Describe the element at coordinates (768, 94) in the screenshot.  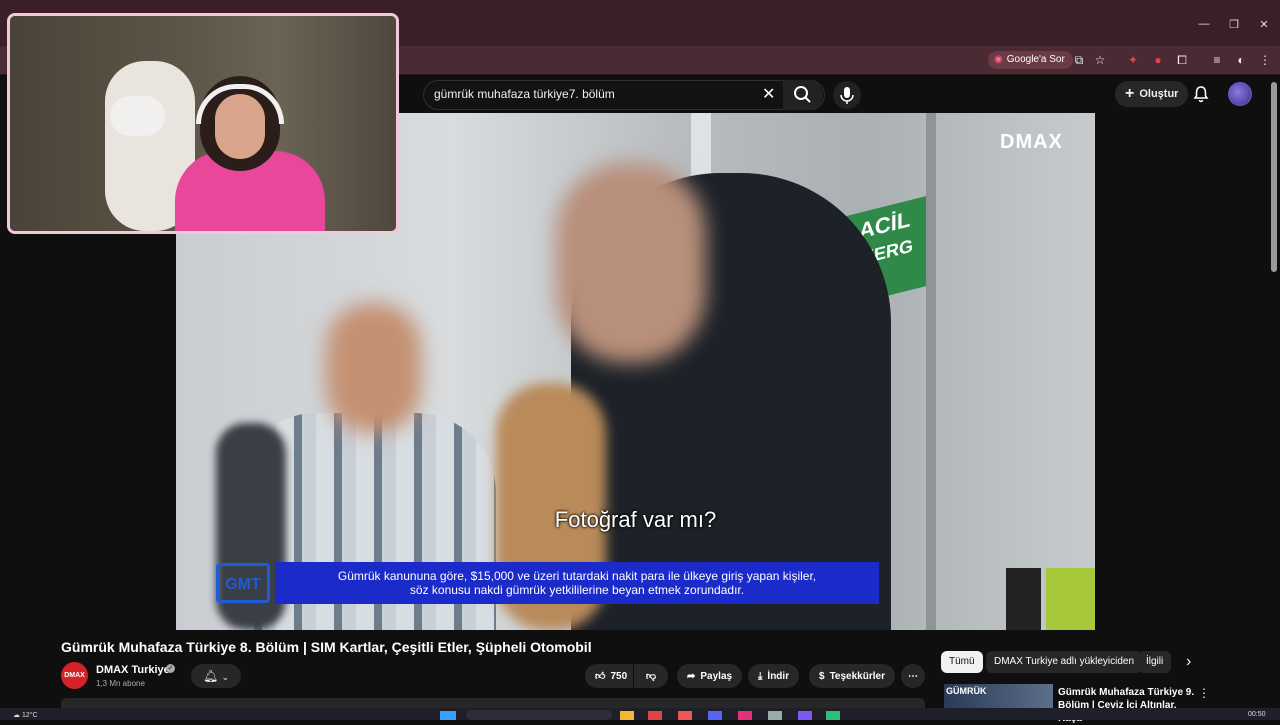
I see `clear-search-icon: ✕` at that location.